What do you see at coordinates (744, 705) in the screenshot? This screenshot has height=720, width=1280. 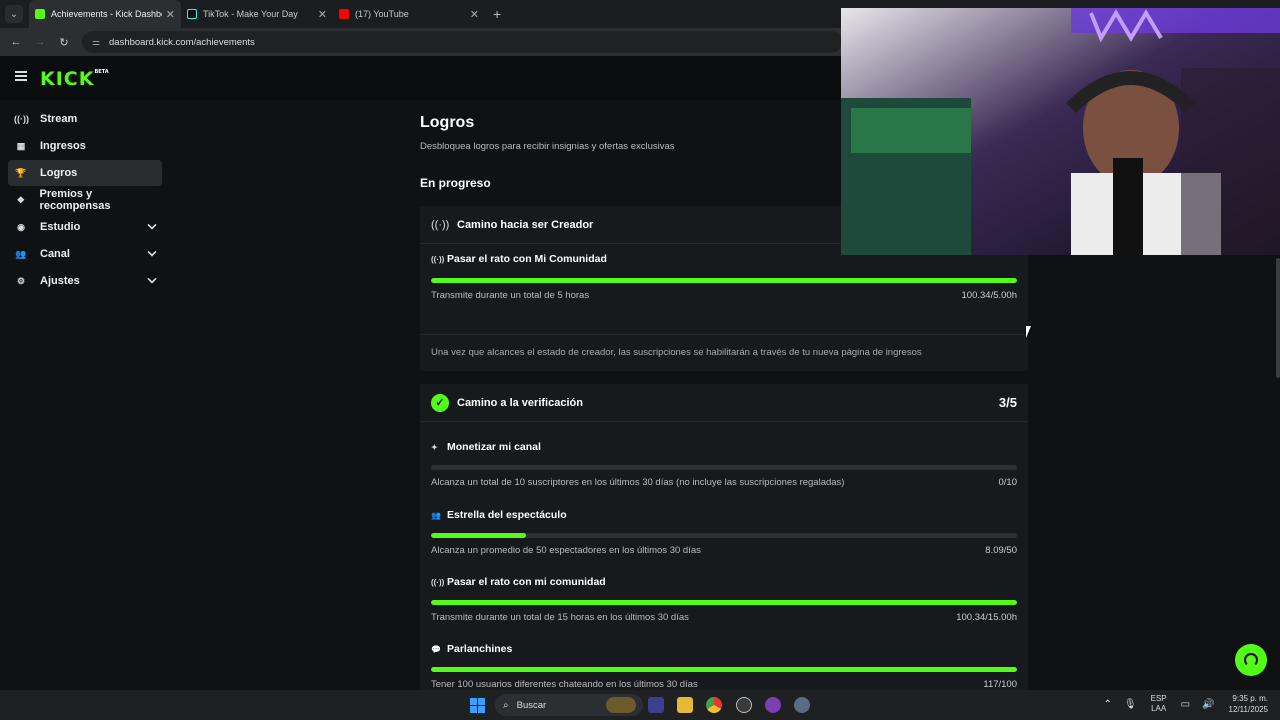 I see `app-icon` at bounding box center [744, 705].